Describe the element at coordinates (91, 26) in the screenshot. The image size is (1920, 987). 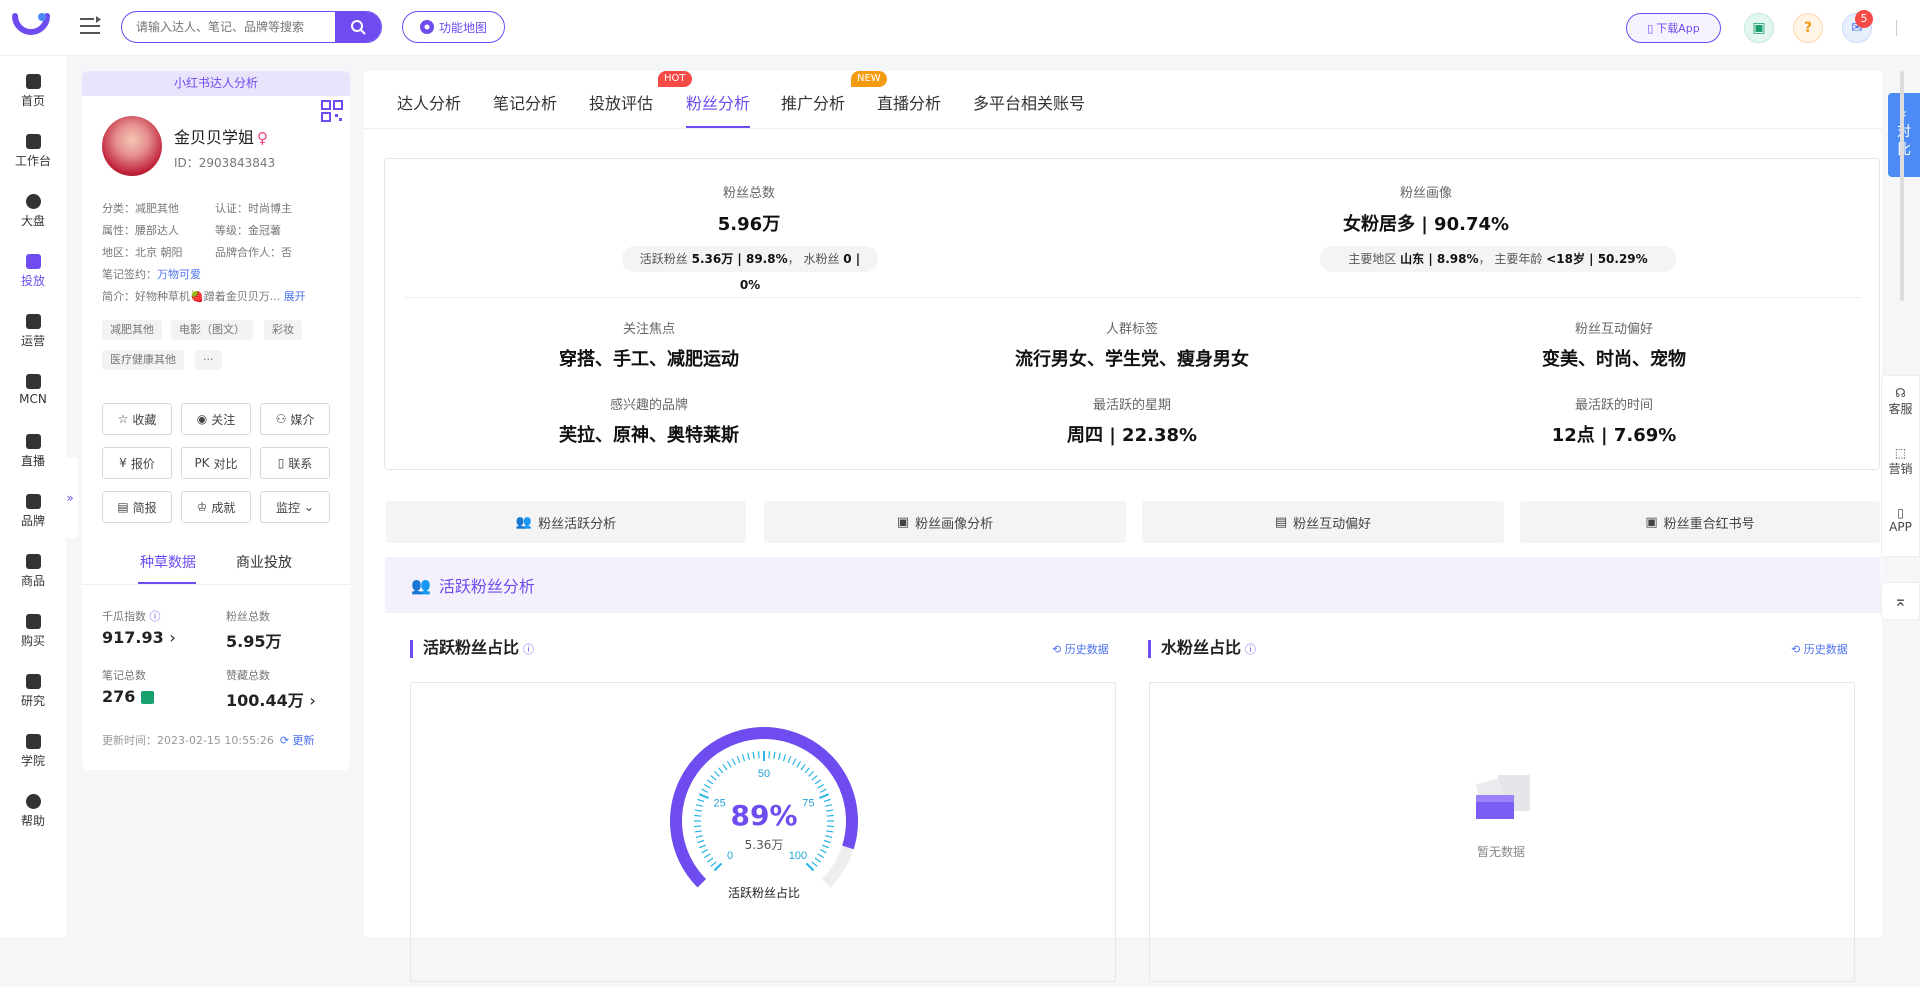
I see `menu-toggle-icon` at that location.